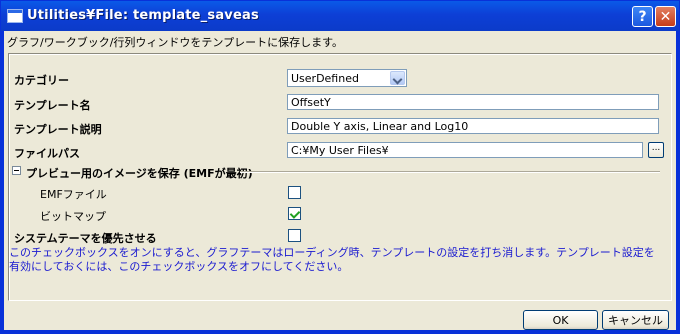  I want to click on system-theme-label: システムテーマを優先させる, so click(85, 238).